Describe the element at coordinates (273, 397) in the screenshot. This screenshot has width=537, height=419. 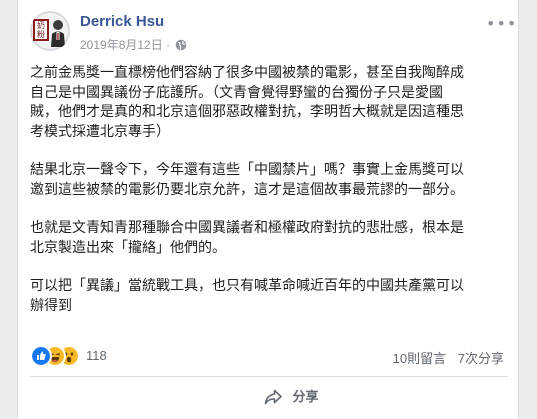
I see `share-arrow-icon` at that location.